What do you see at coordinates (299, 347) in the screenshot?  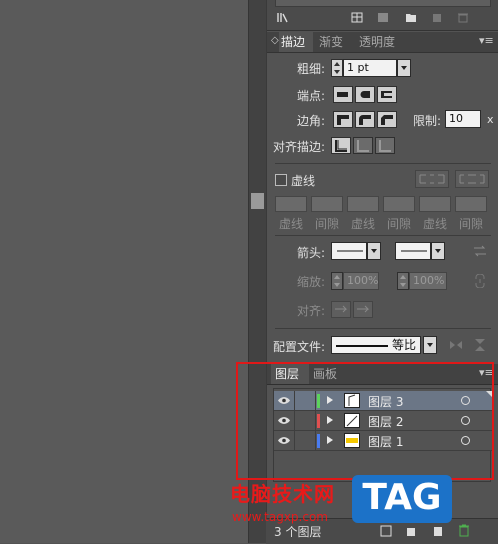 I see `profile-label: 配置文件:` at bounding box center [299, 347].